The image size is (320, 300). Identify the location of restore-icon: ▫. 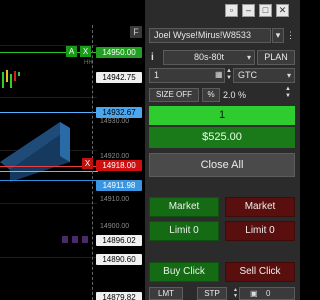
(231, 10).